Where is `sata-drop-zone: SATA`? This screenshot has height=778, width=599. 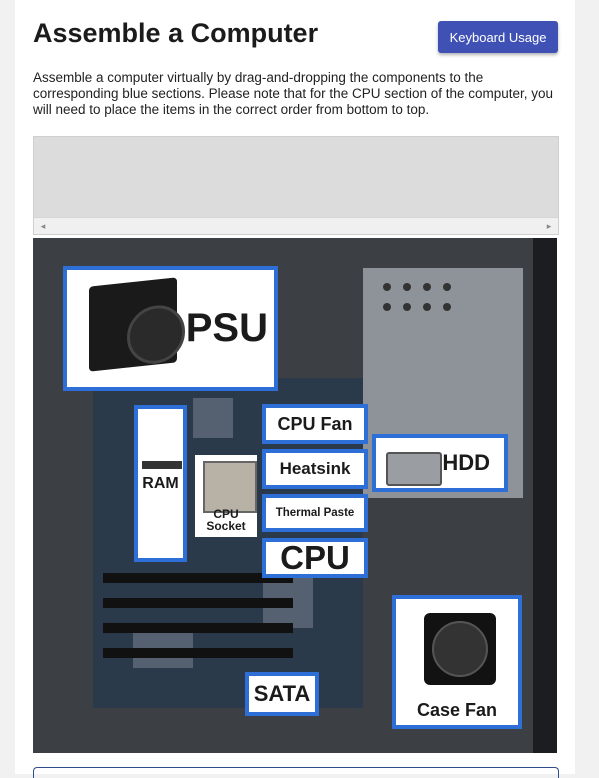
sata-drop-zone: SATA is located at coordinates (282, 694).